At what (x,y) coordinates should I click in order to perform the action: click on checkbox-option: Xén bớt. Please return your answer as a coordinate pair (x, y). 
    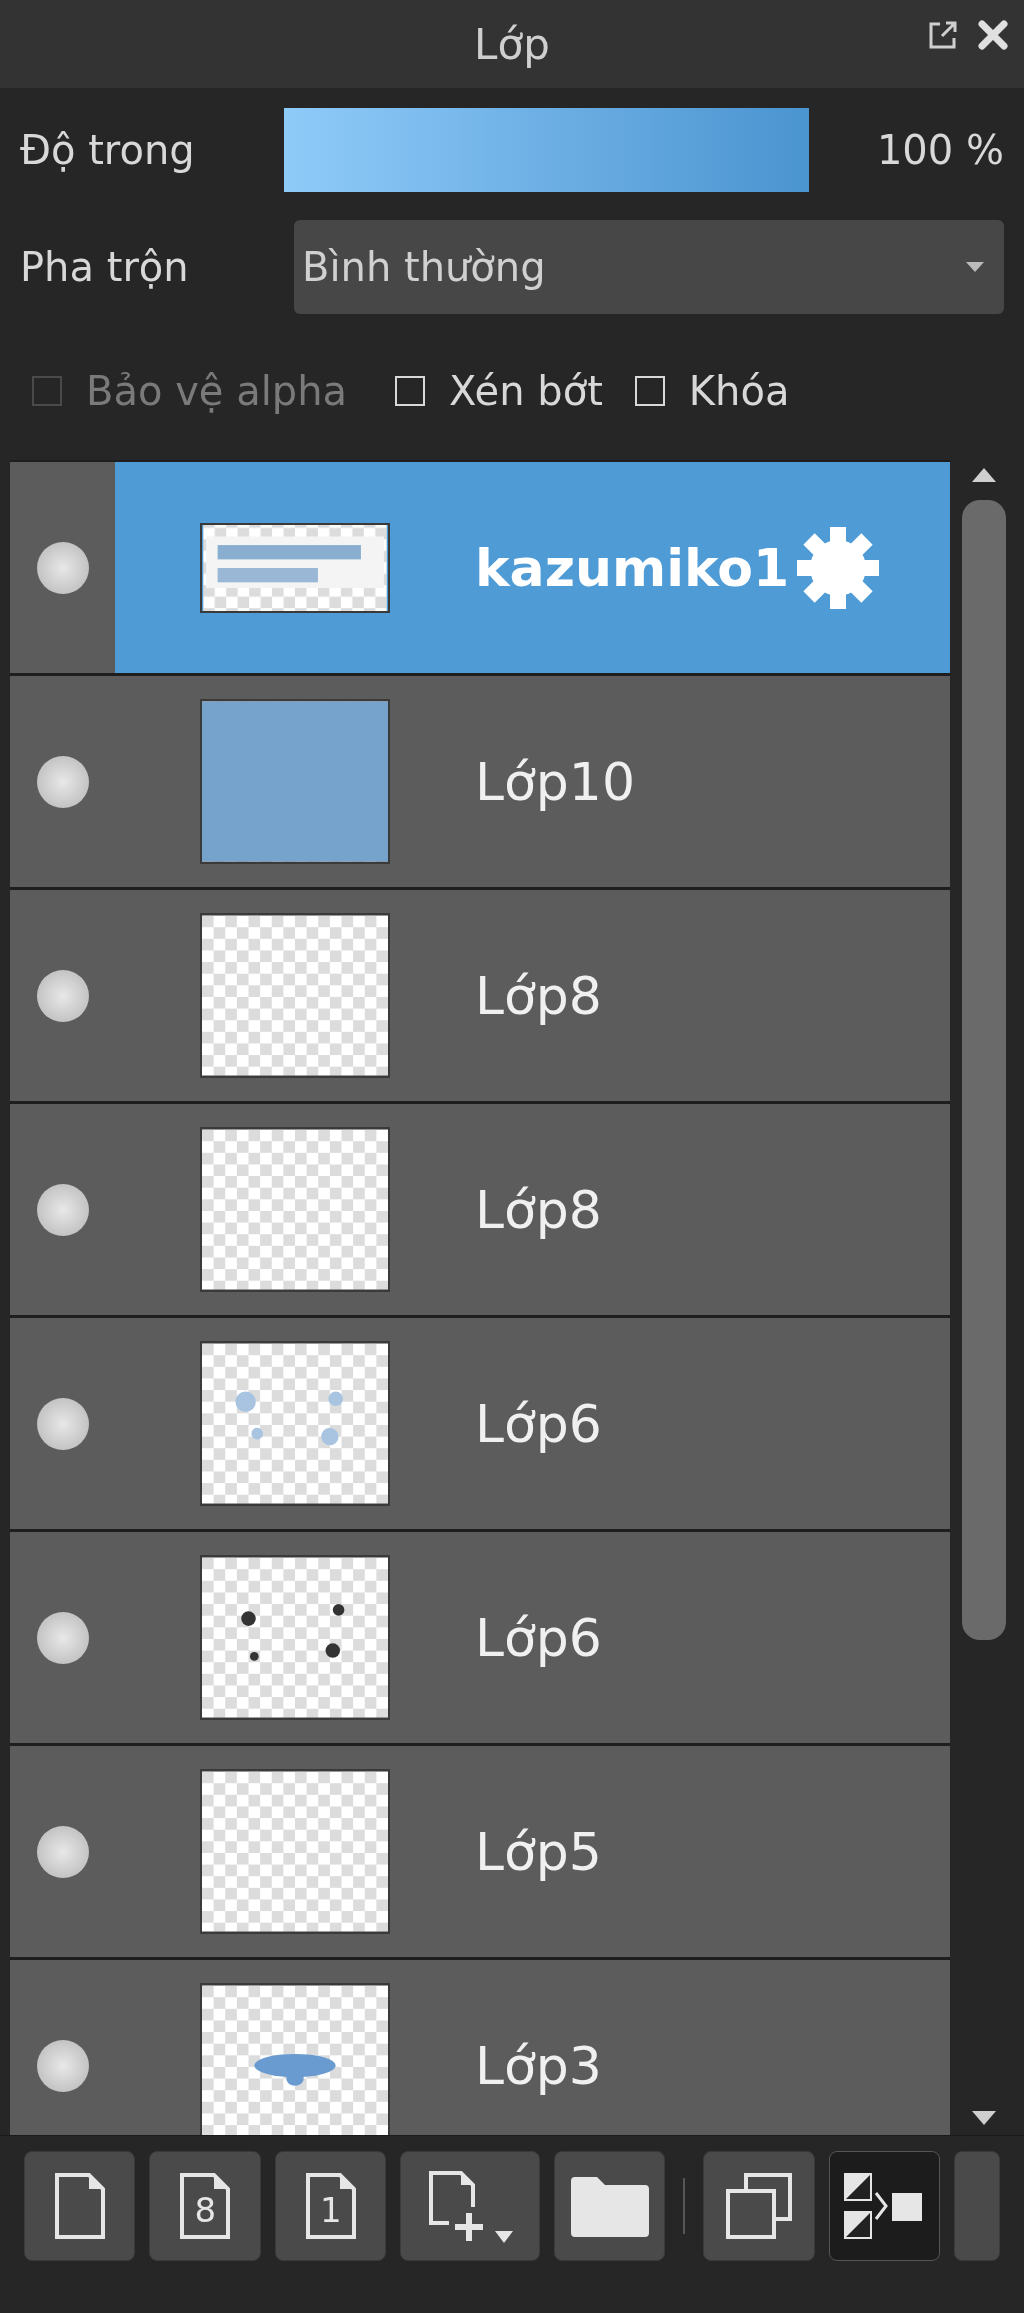
    Looking at the image, I should click on (499, 391).